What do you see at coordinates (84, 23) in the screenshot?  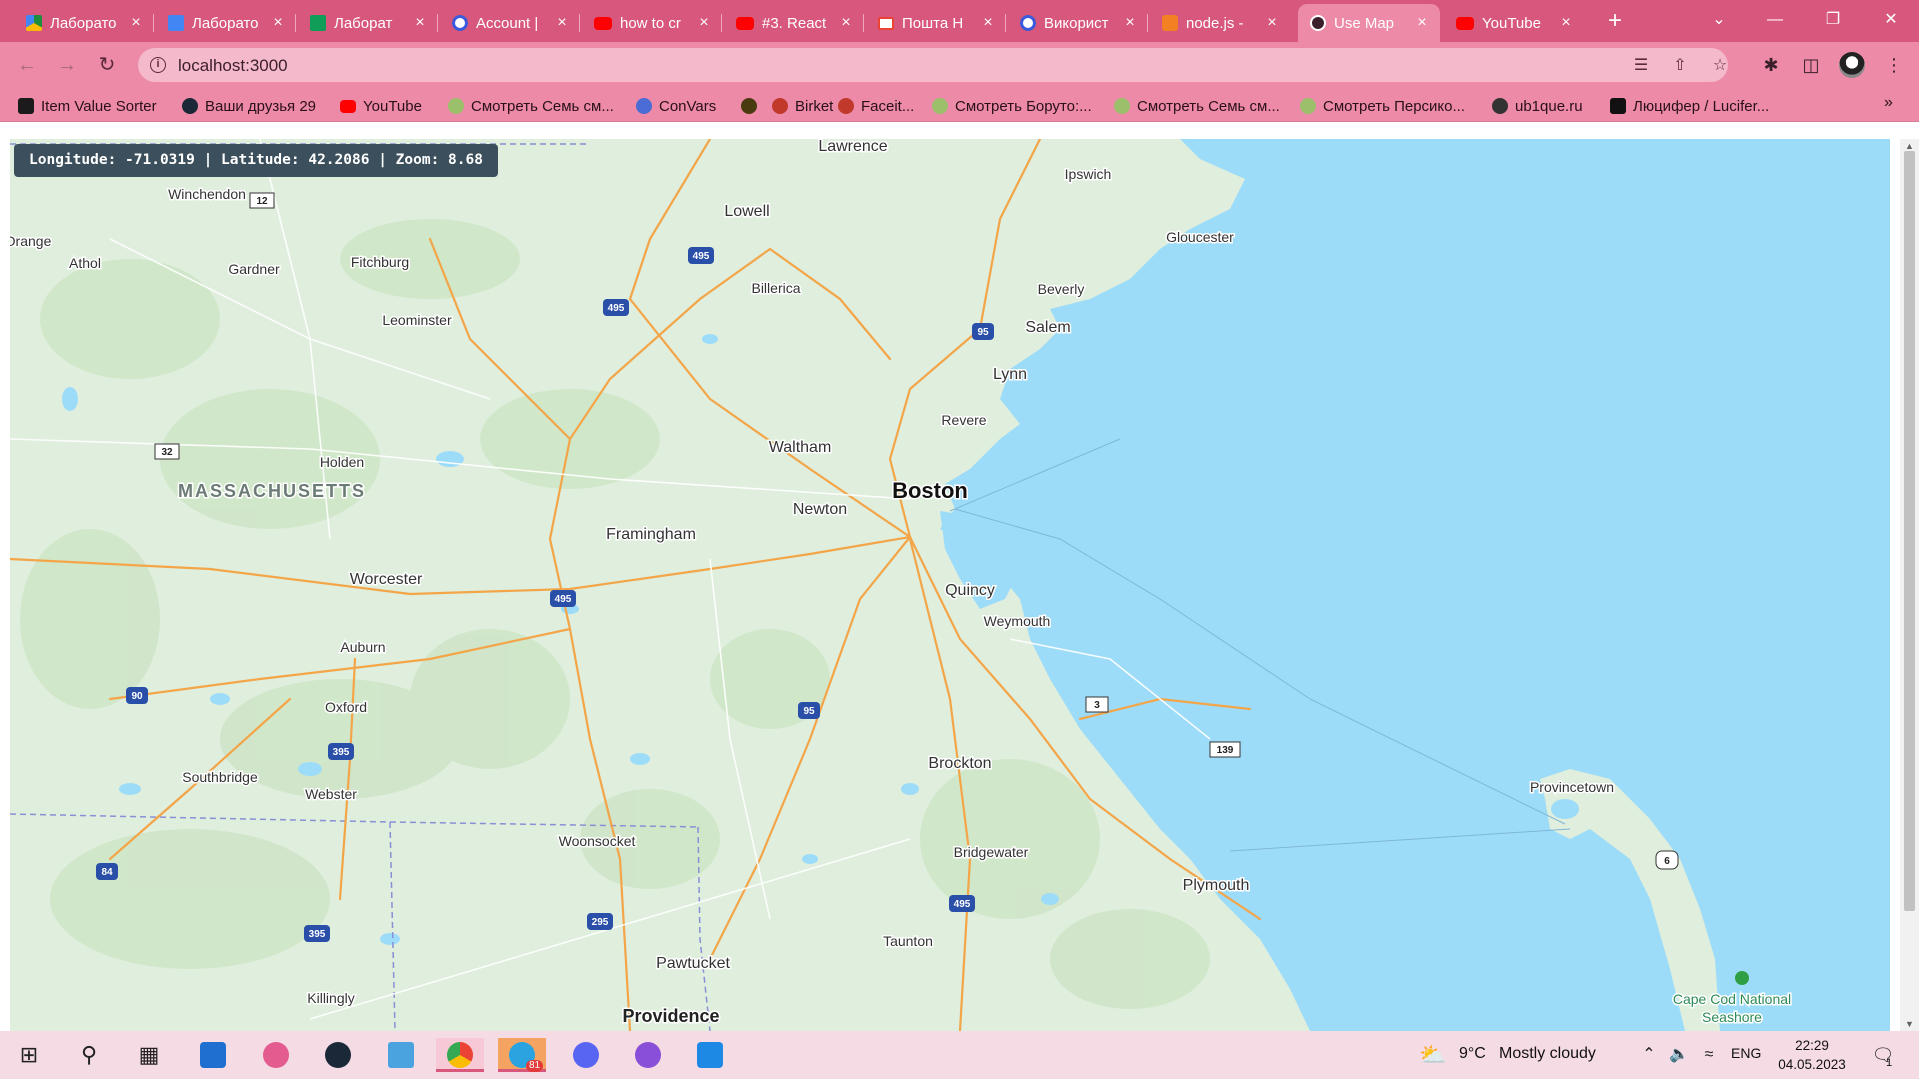 I see `tab-1: Лаборато ×` at bounding box center [84, 23].